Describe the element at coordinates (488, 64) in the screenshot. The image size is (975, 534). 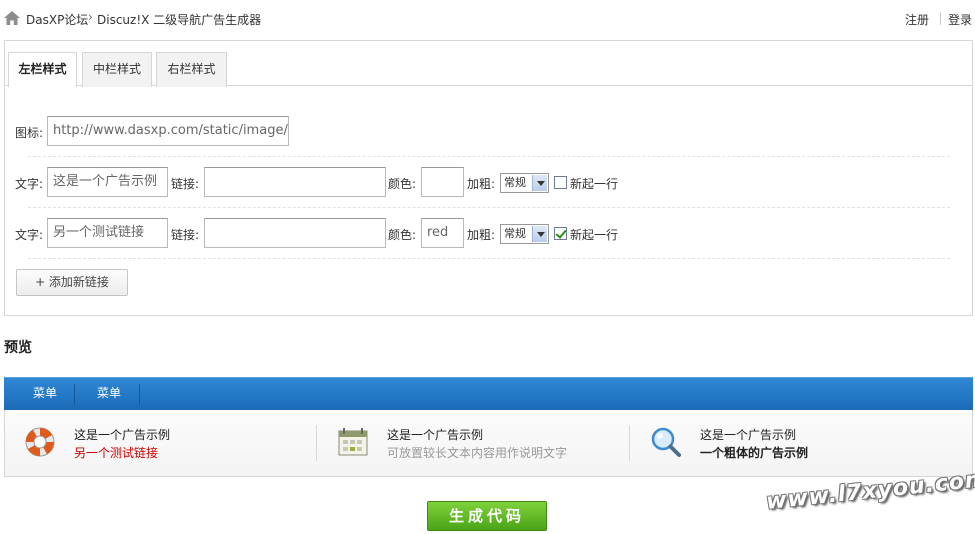
I see `style-tabs: 左栏样式 中栏样式 右栏样式` at that location.